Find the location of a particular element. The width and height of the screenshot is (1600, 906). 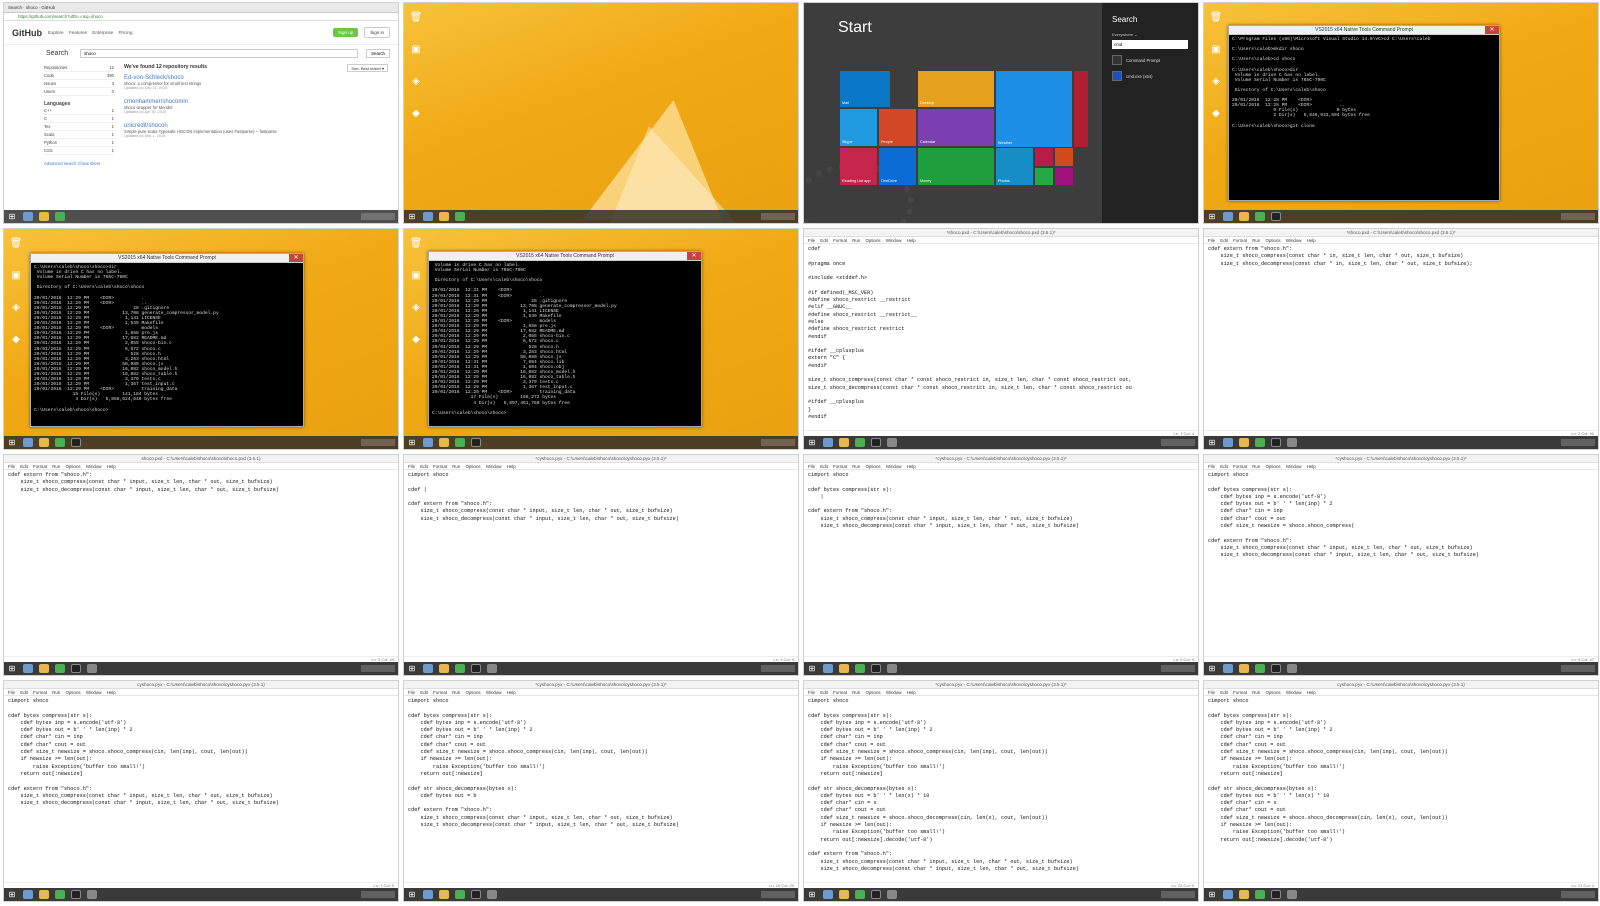

tile-photos: Photos is located at coordinates (1014, 166).